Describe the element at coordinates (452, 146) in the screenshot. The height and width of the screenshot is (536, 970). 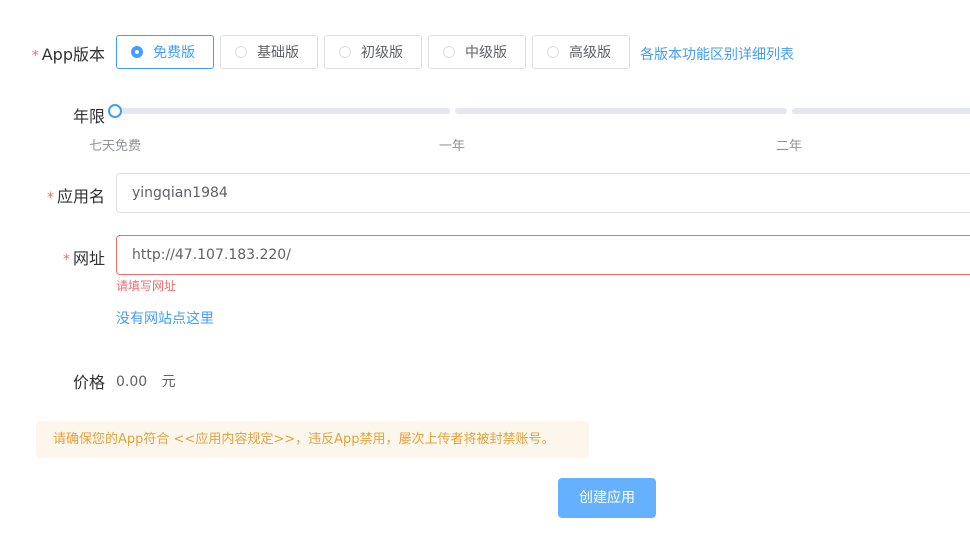
I see `slider-tick-label: 一年` at that location.